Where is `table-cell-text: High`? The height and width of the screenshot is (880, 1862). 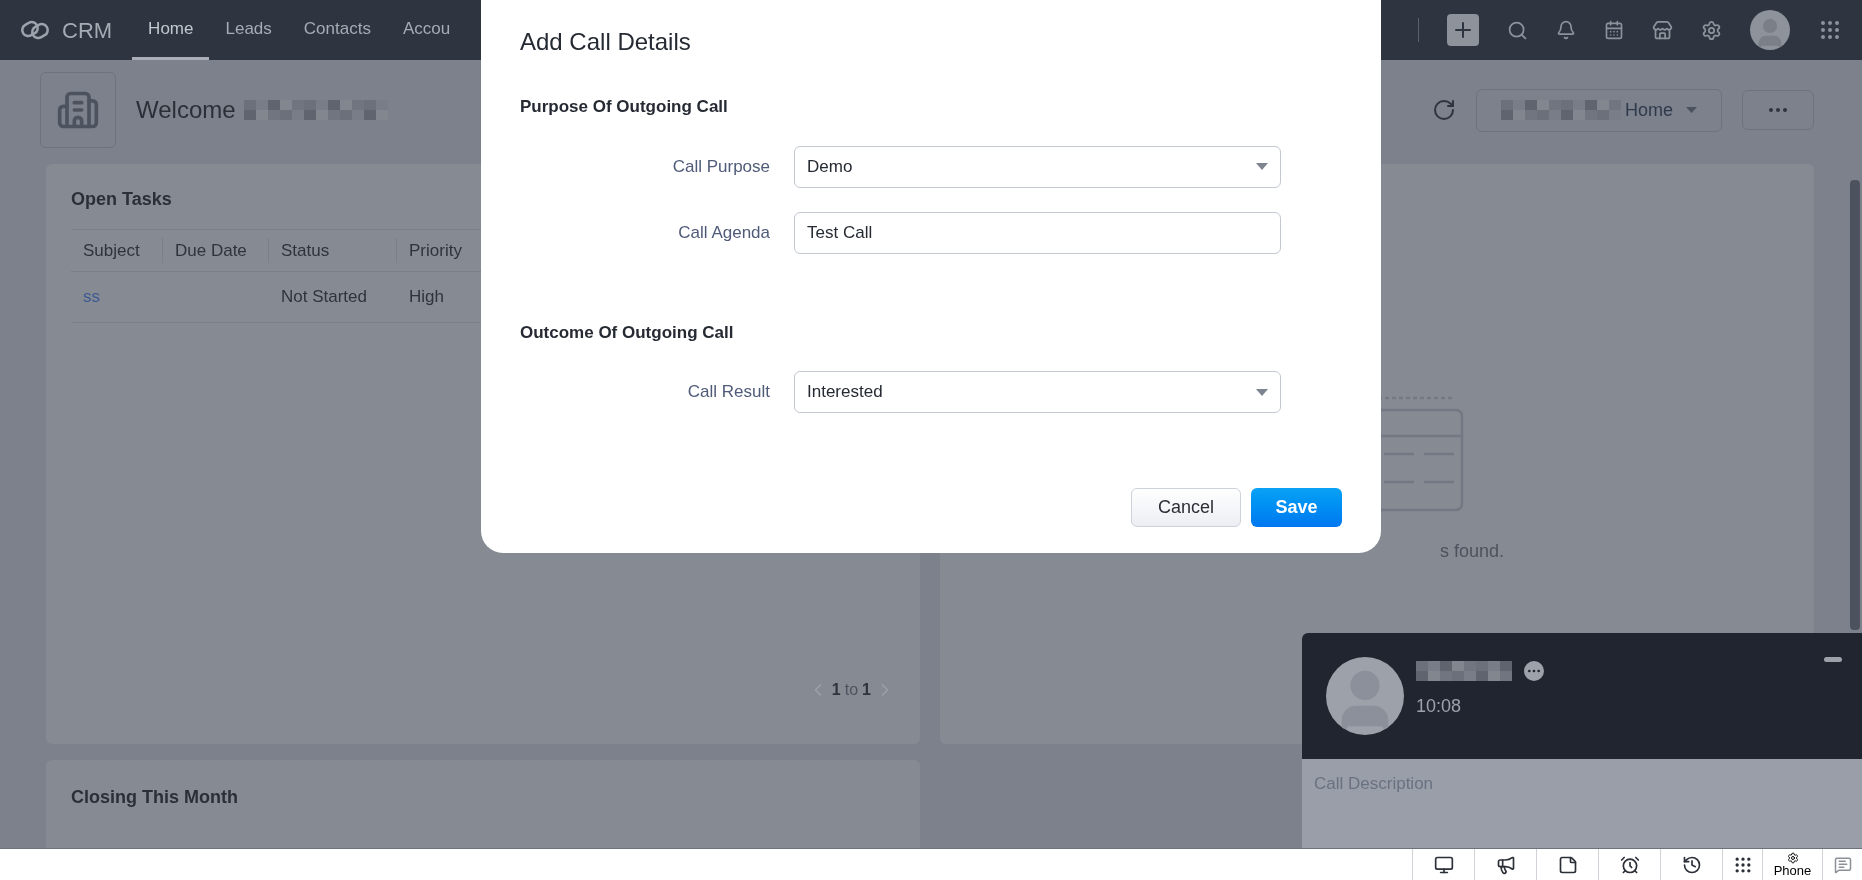
table-cell-text: High is located at coordinates (426, 297).